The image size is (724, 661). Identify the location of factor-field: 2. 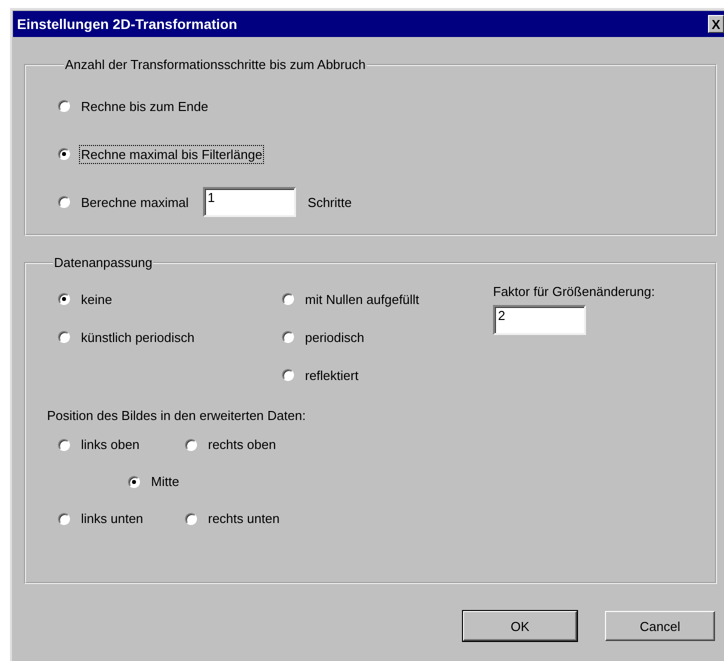
(539, 320).